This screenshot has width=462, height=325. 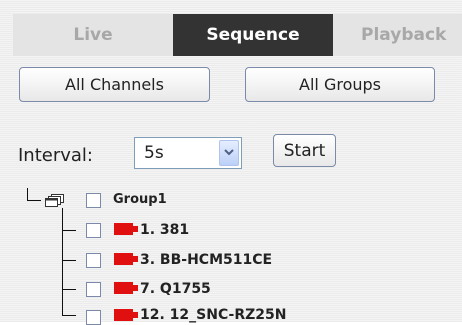 What do you see at coordinates (213, 315) in the screenshot?
I see `channel-label: 12. 12_SNC-RZ25N` at bounding box center [213, 315].